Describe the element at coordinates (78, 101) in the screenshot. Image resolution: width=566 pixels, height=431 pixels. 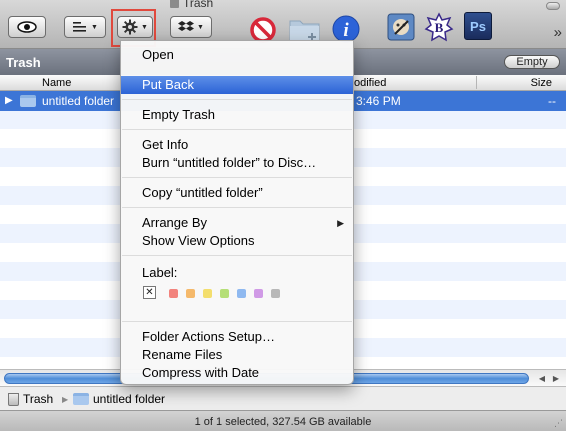
I see `row-name: untitled folder` at that location.